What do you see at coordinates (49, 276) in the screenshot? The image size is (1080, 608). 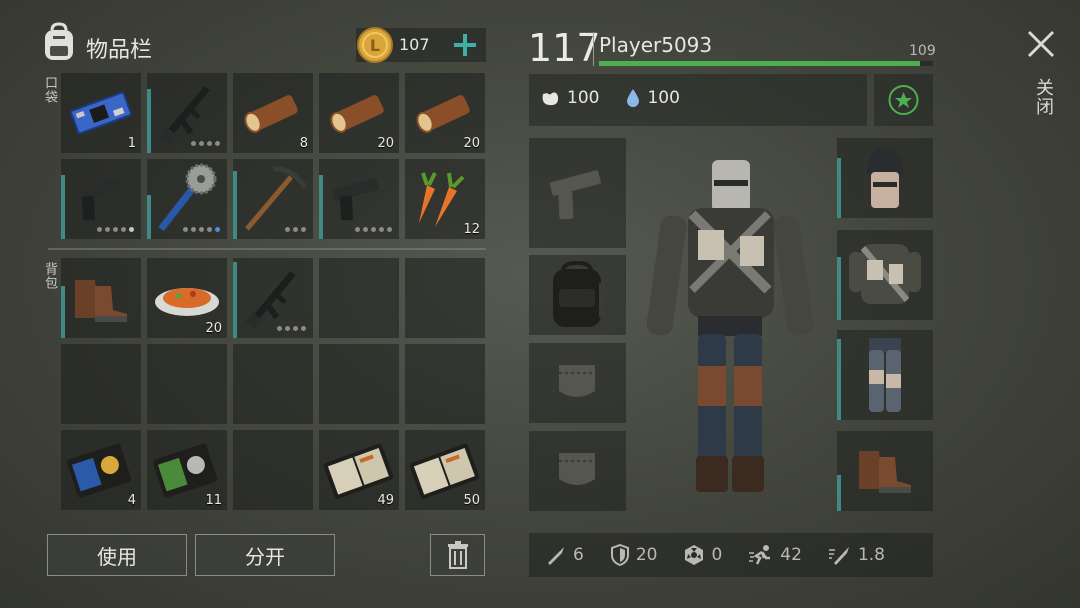 I see `backpack-label: 背包` at bounding box center [49, 276].